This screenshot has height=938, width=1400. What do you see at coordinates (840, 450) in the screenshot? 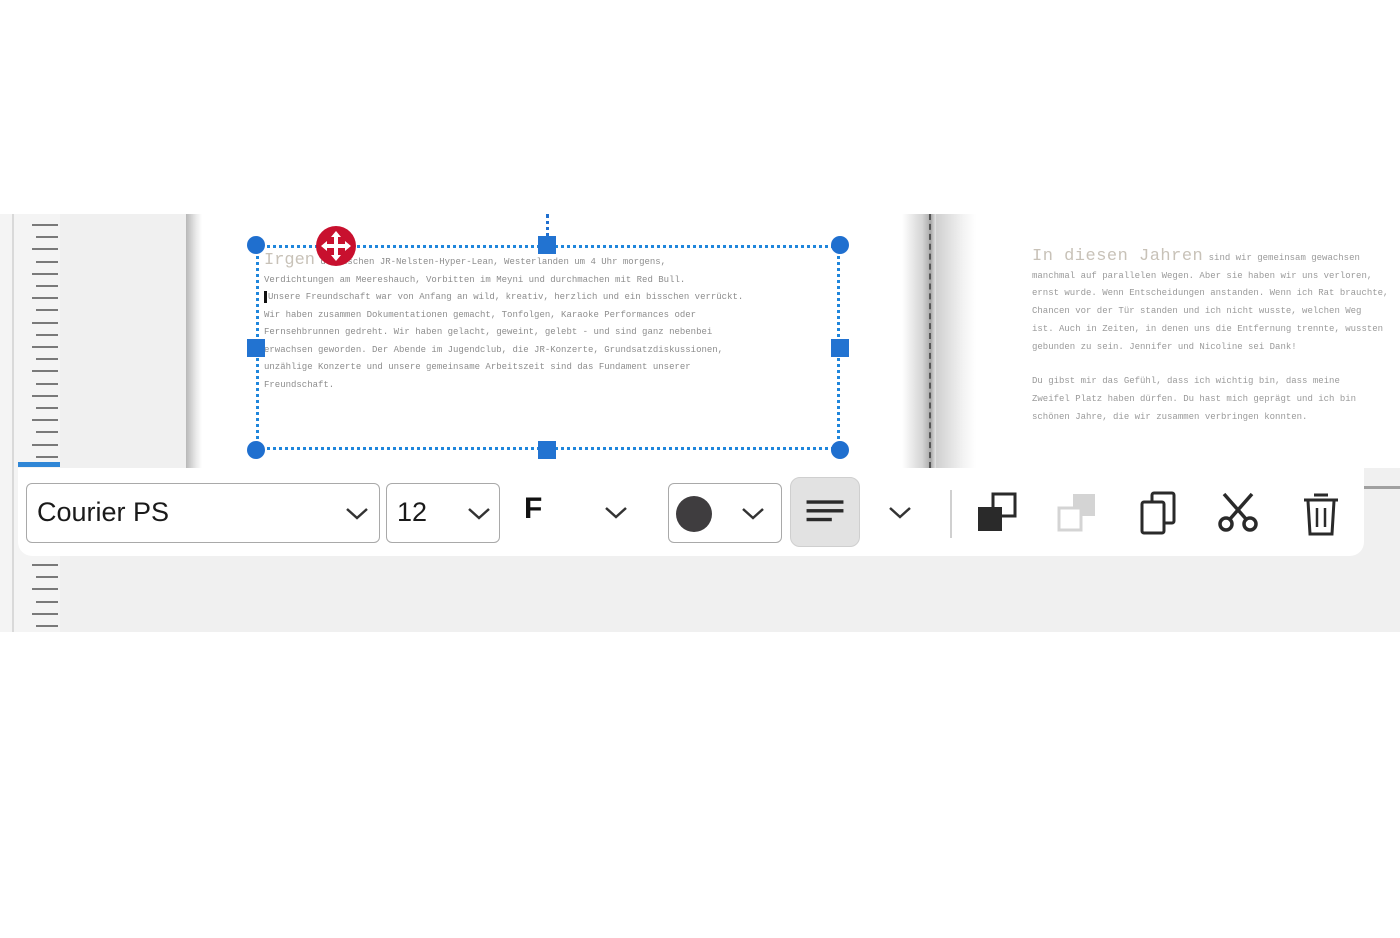
I see `resize-handle-bottom-right` at bounding box center [840, 450].